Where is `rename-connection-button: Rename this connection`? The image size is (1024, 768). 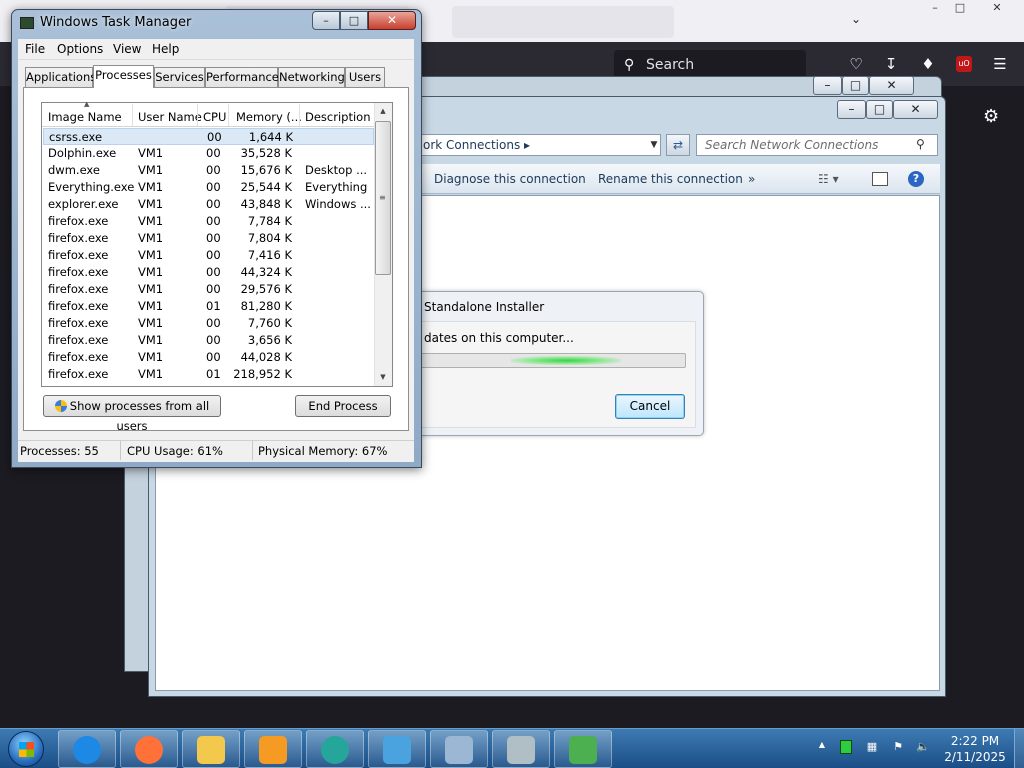 rename-connection-button: Rename this connection is located at coordinates (670, 179).